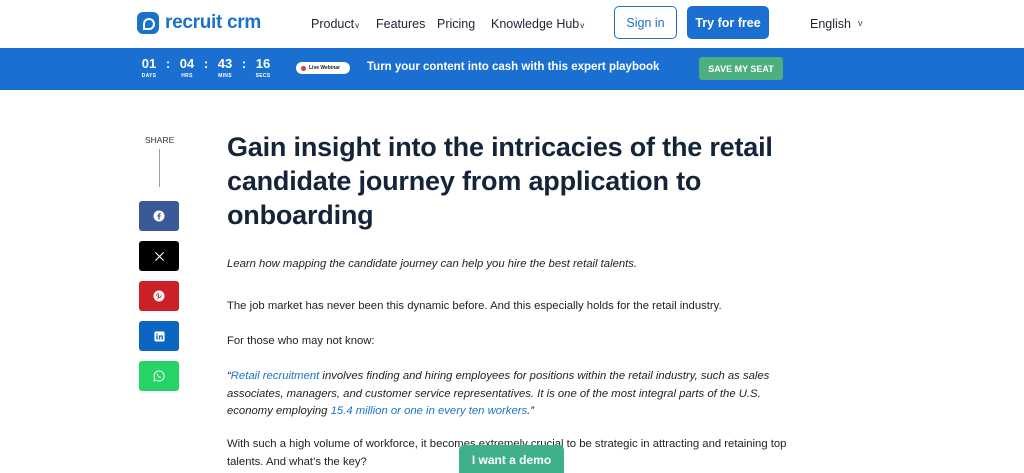  What do you see at coordinates (728, 22) in the screenshot?
I see `try-for-free-button: Try for free` at bounding box center [728, 22].